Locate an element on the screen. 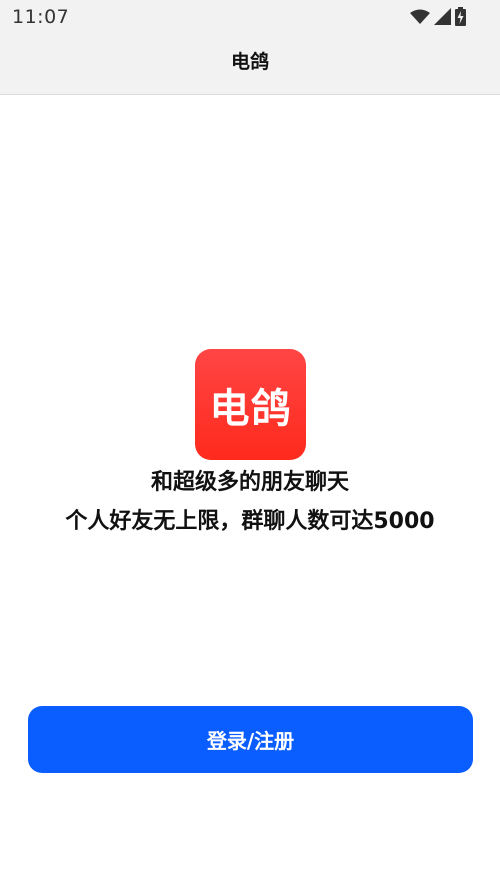 This screenshot has width=500, height=889. tagline-secondary: 个人好友无上限，群聊人数可达5000 is located at coordinates (250, 521).